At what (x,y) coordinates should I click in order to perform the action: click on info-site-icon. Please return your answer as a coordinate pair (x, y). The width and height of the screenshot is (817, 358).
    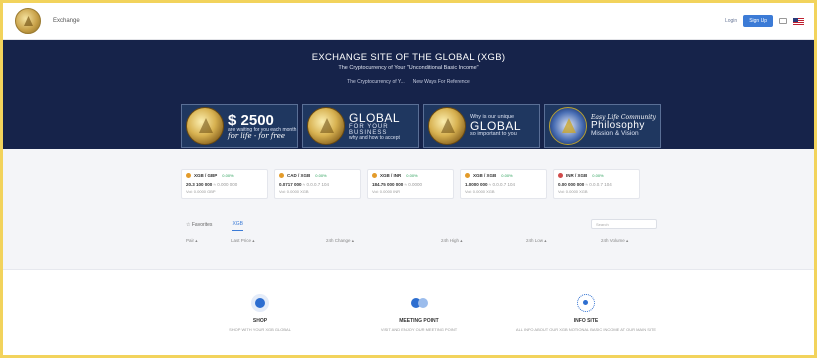
    Looking at the image, I should click on (586, 303).